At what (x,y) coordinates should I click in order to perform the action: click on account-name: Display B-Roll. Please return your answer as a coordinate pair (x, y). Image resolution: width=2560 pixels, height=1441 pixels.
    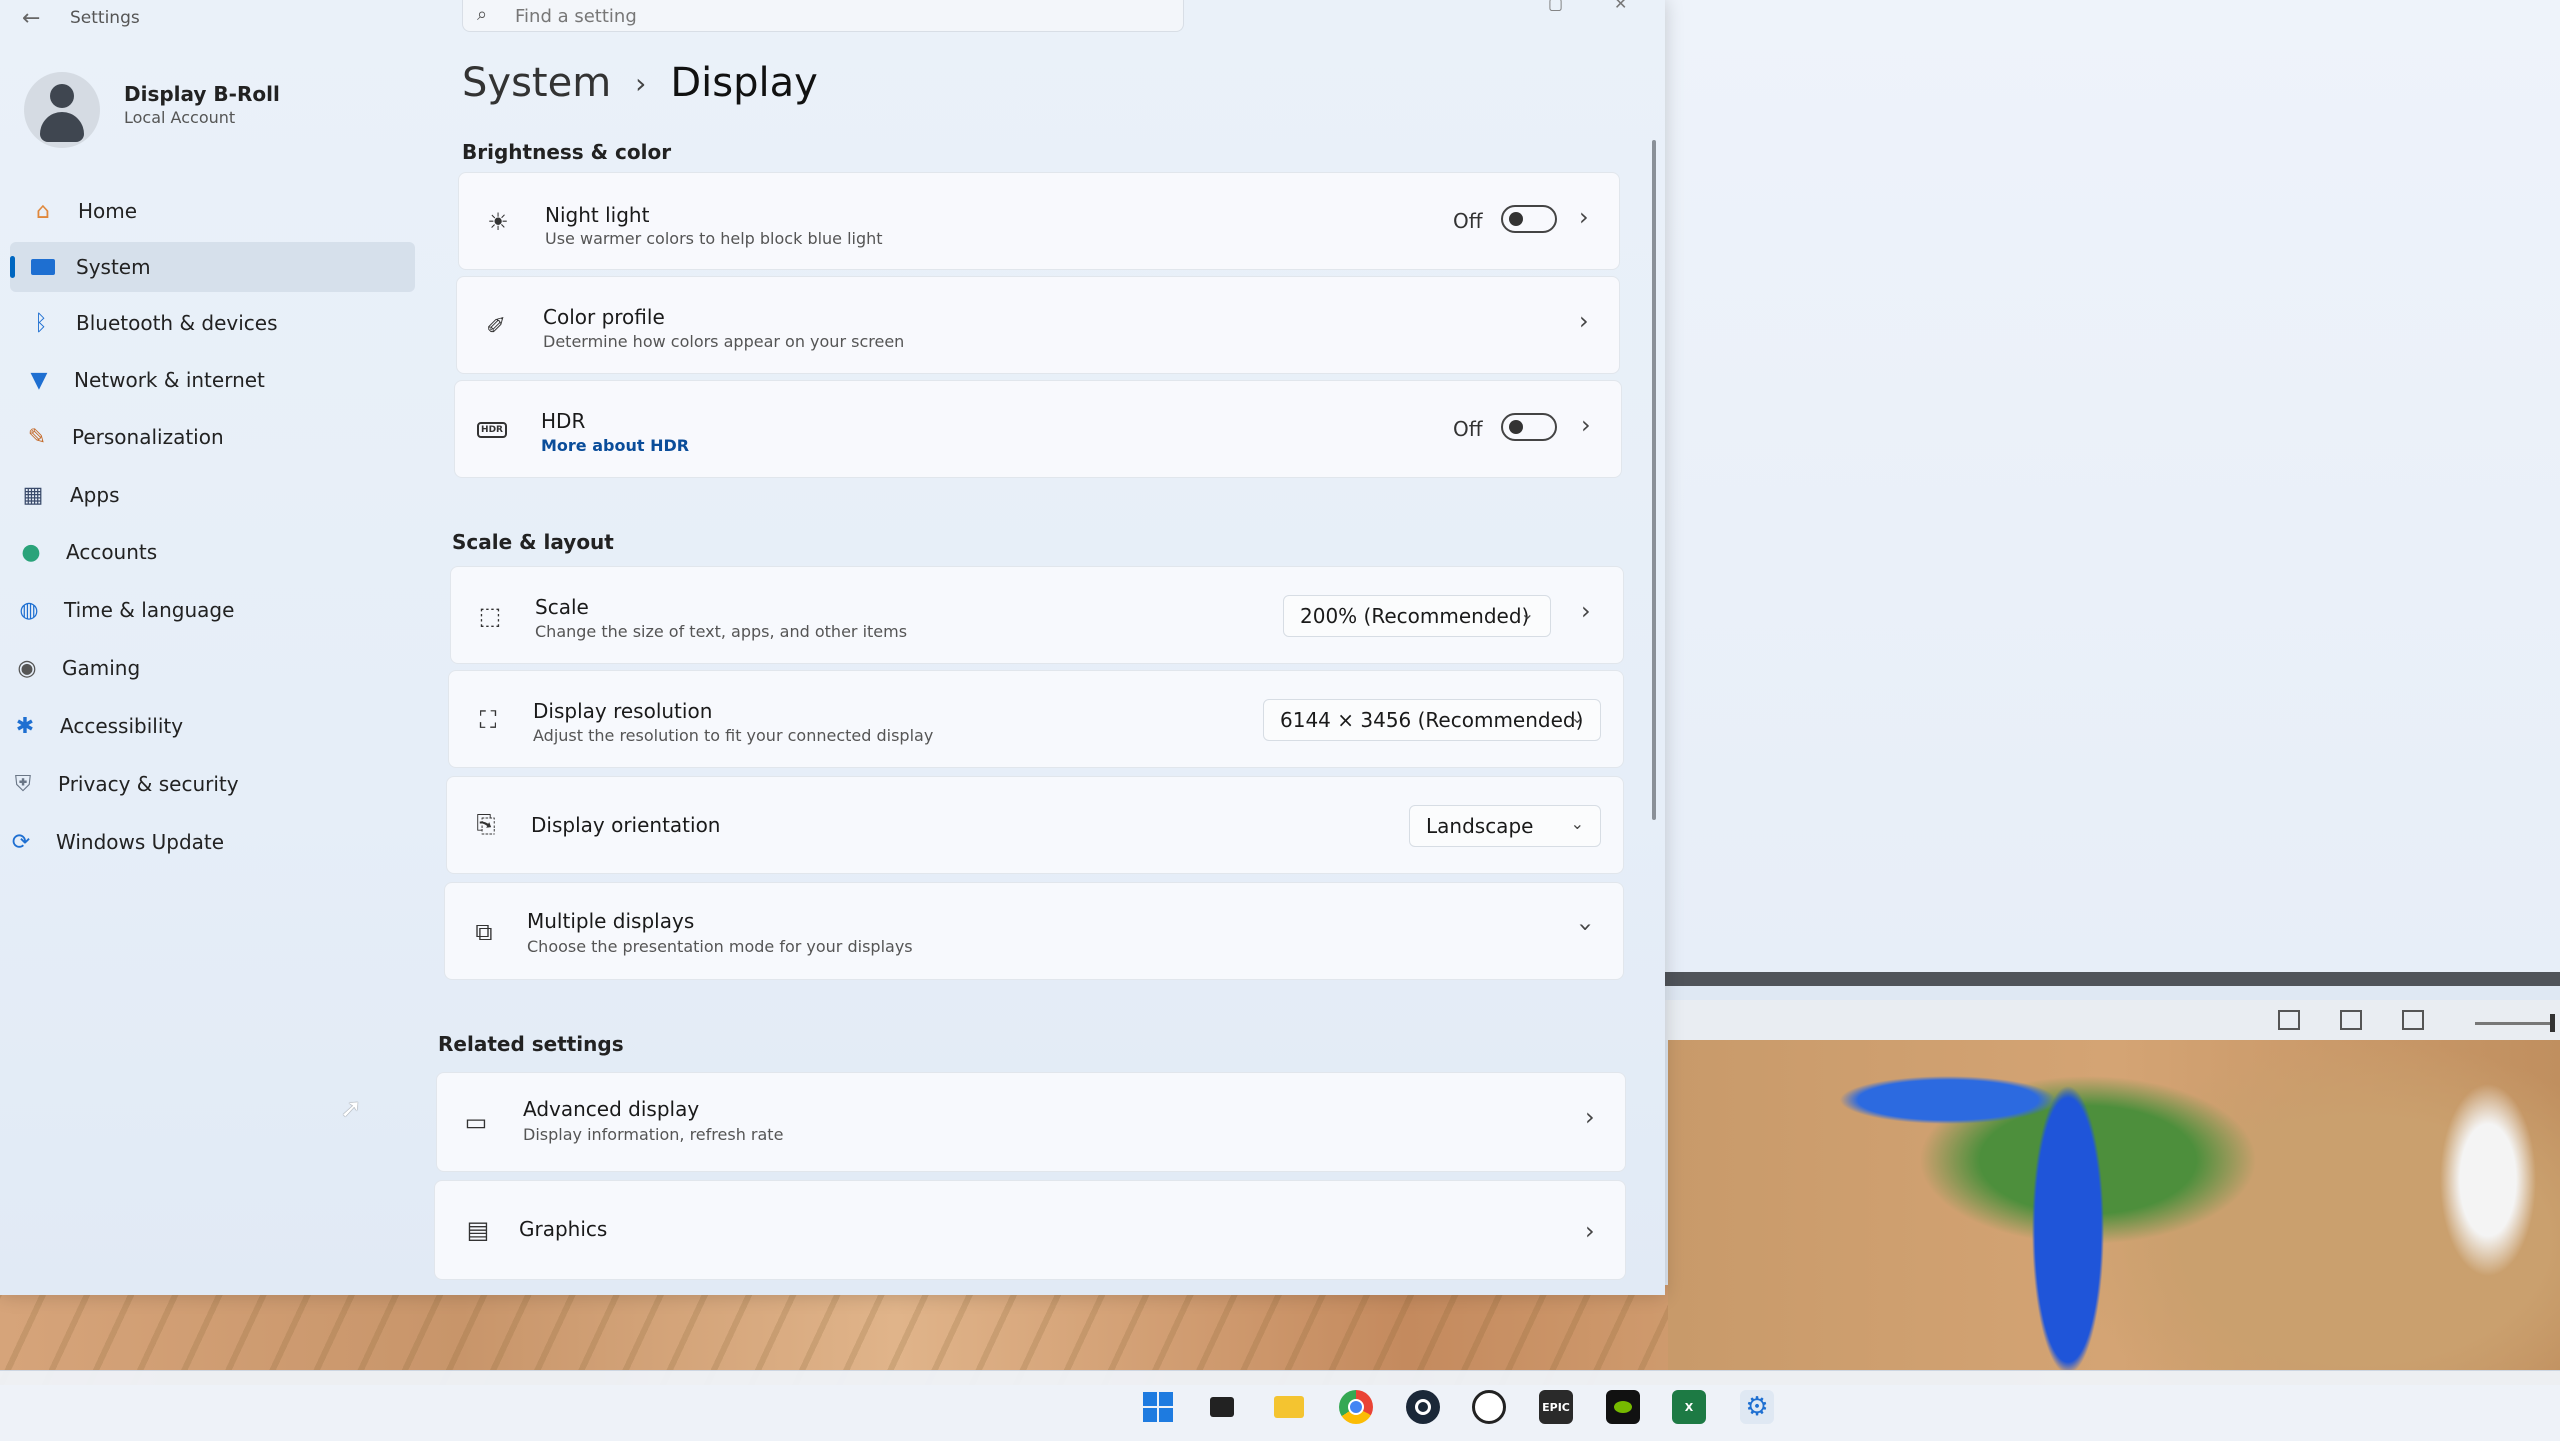
    Looking at the image, I should click on (202, 94).